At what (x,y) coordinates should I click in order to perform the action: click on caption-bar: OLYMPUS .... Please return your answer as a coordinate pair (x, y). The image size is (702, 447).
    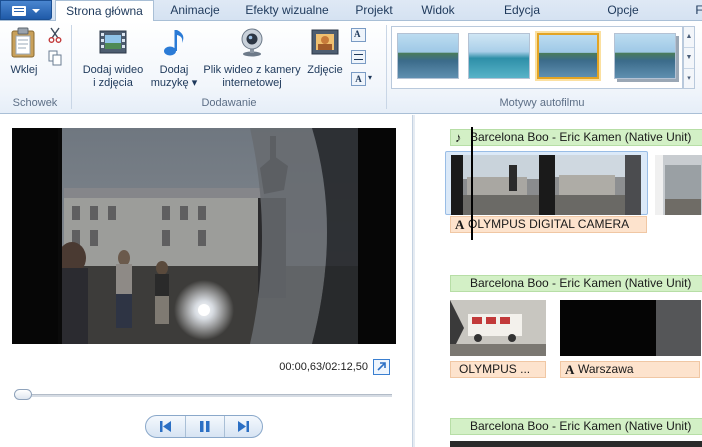
    Looking at the image, I should click on (498, 369).